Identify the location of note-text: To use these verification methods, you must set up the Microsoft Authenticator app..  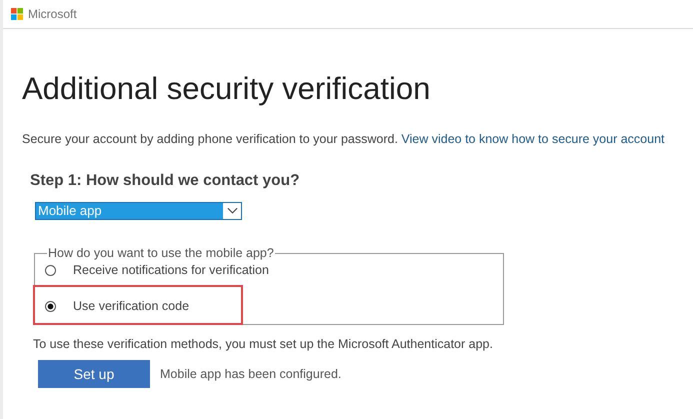
(263, 344).